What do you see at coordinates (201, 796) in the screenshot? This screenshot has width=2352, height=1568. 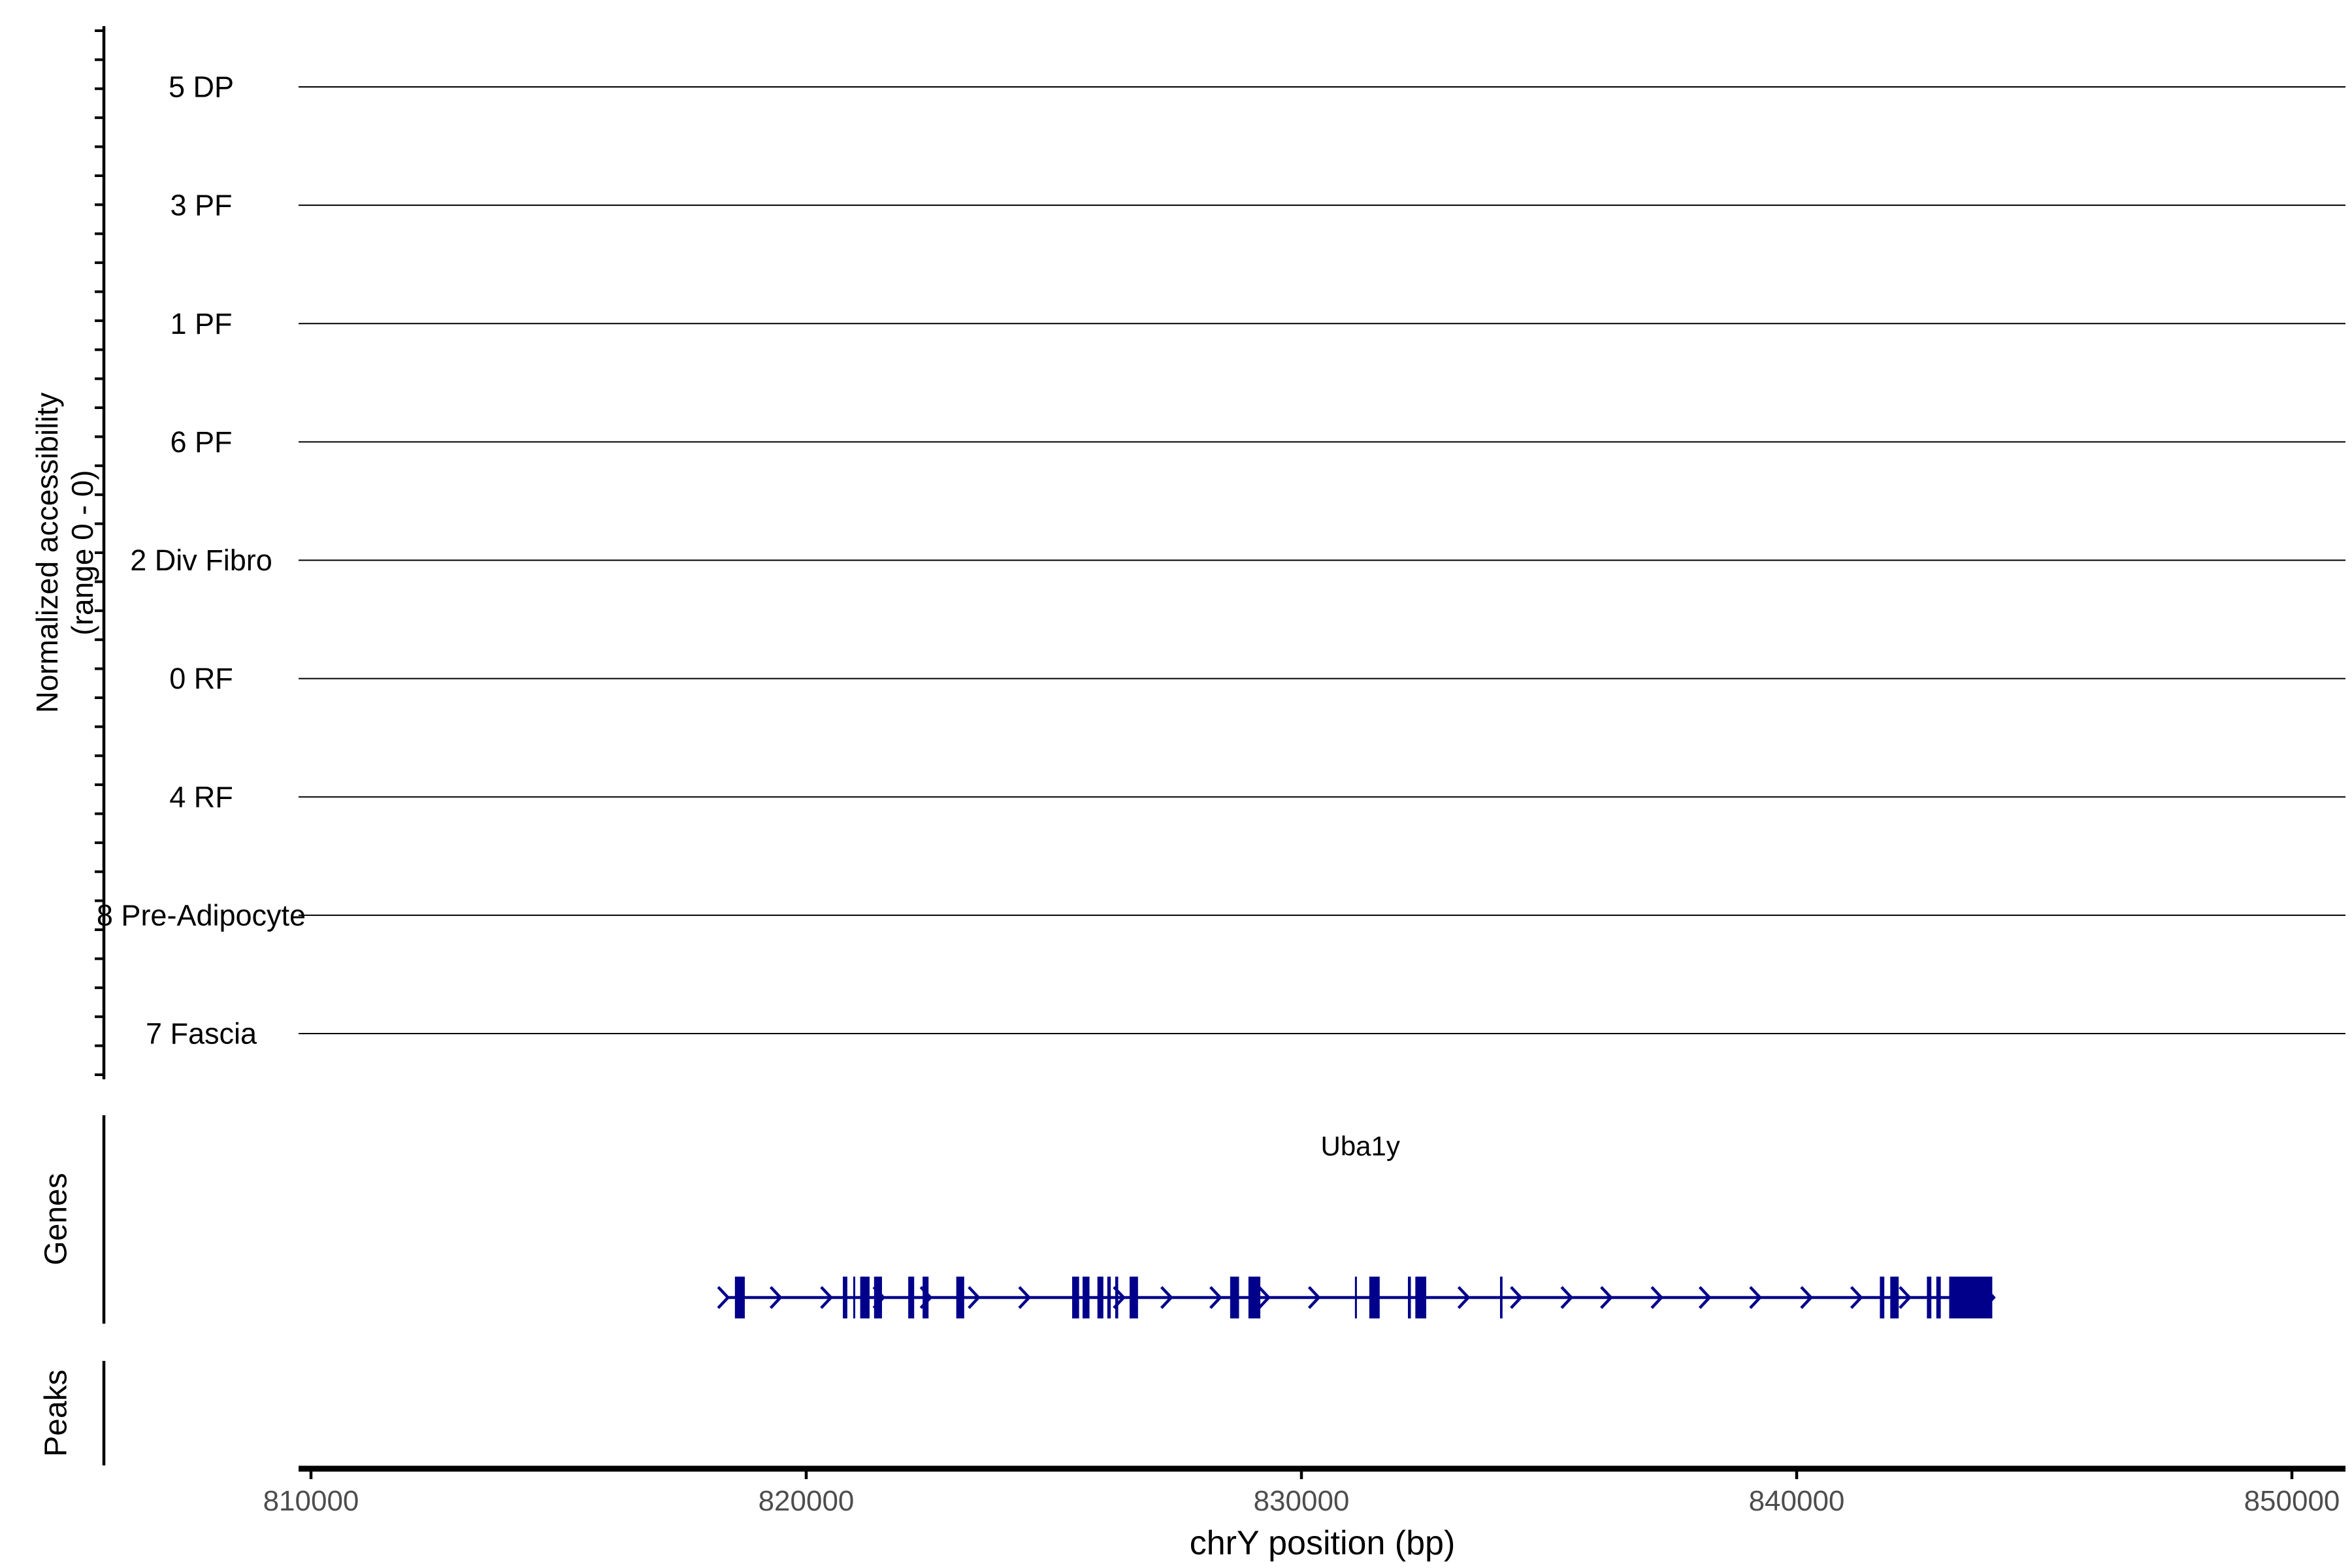 I see `track-label: 4 RF` at bounding box center [201, 796].